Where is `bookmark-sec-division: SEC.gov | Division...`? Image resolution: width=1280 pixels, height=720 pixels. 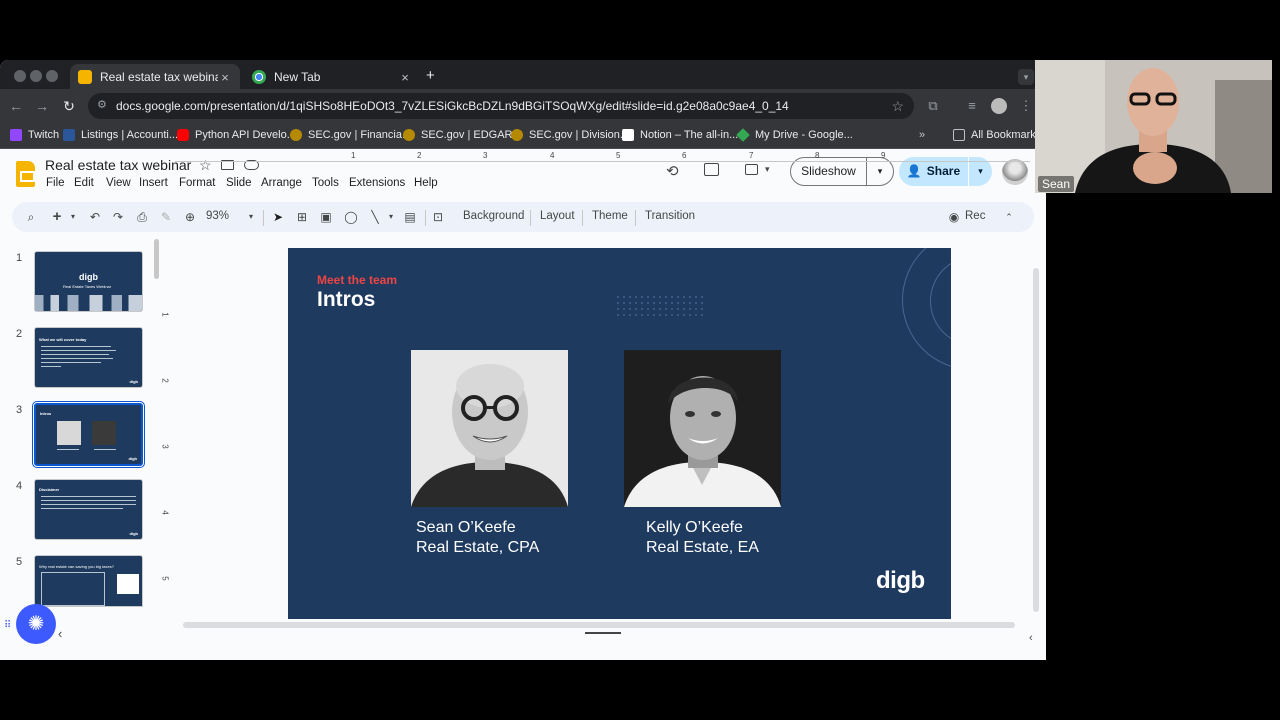 bookmark-sec-division: SEC.gov | Division... is located at coordinates (570, 135).